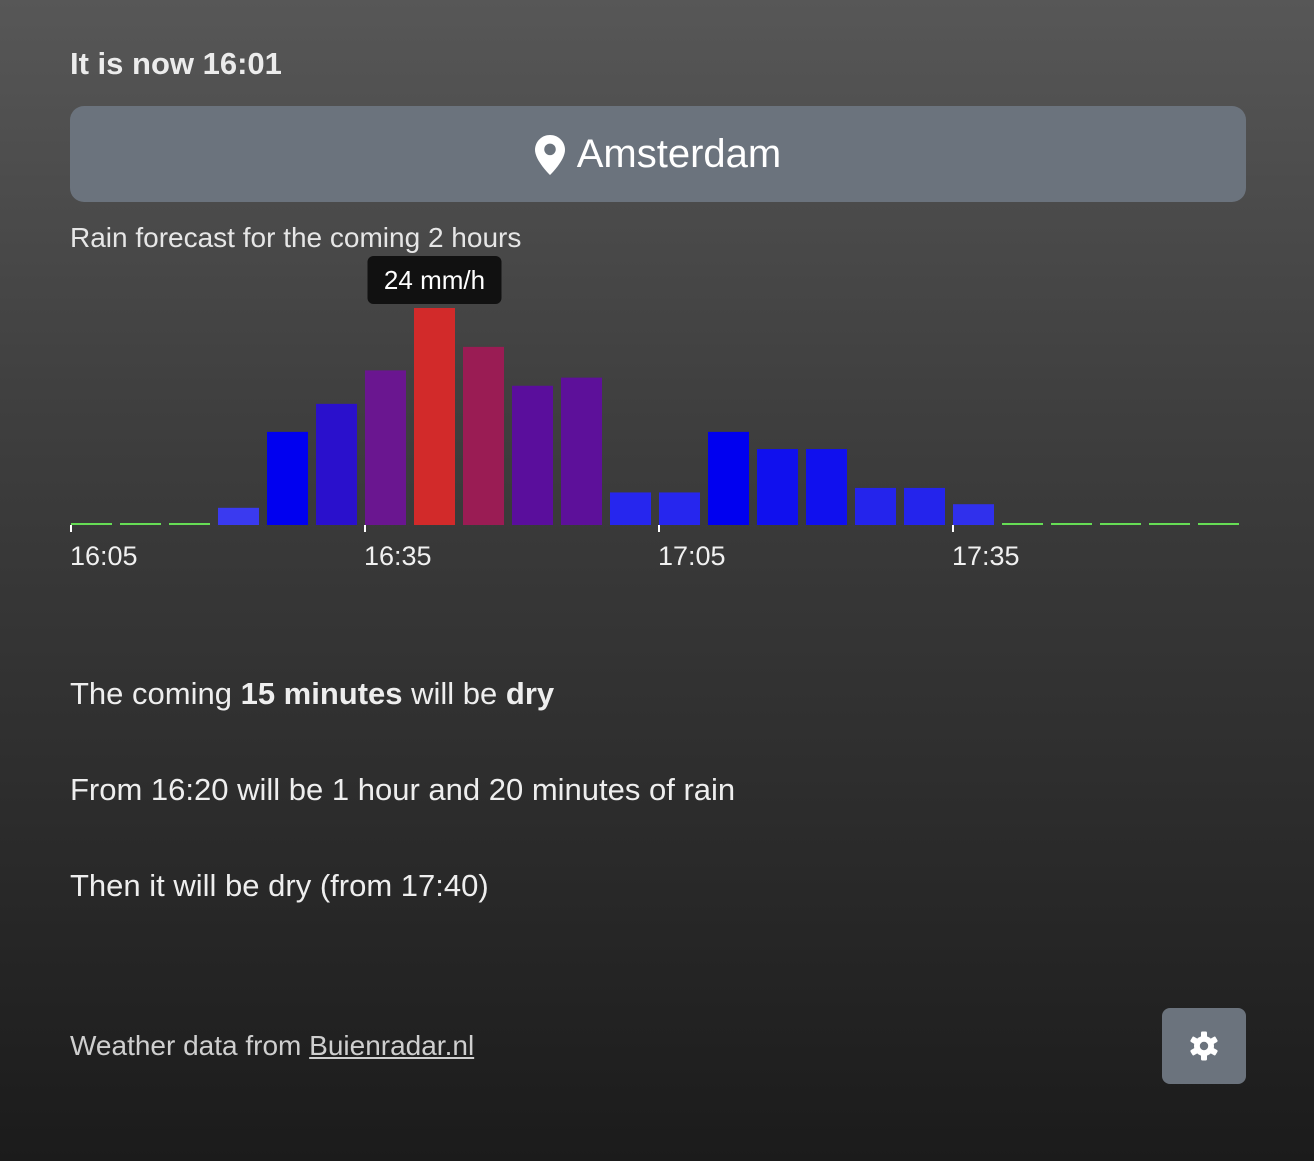 The image size is (1314, 1161). Describe the element at coordinates (104, 556) in the screenshot. I see `x-tick-label: 16:05` at that location.